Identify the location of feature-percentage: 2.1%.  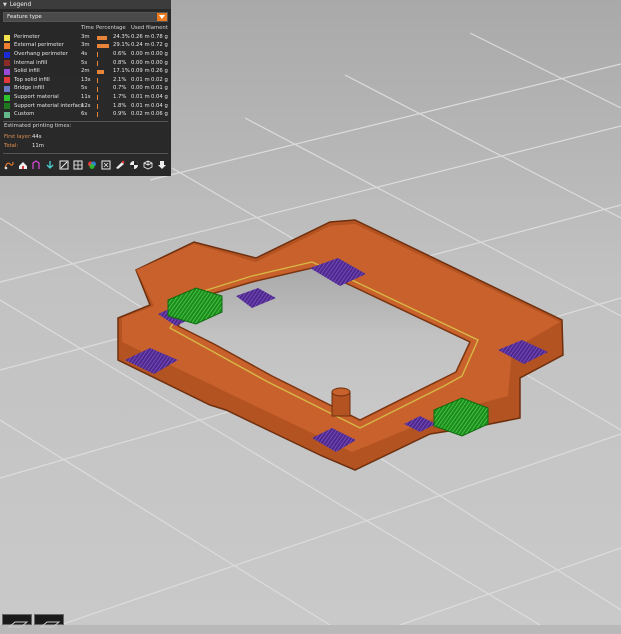
(120, 79).